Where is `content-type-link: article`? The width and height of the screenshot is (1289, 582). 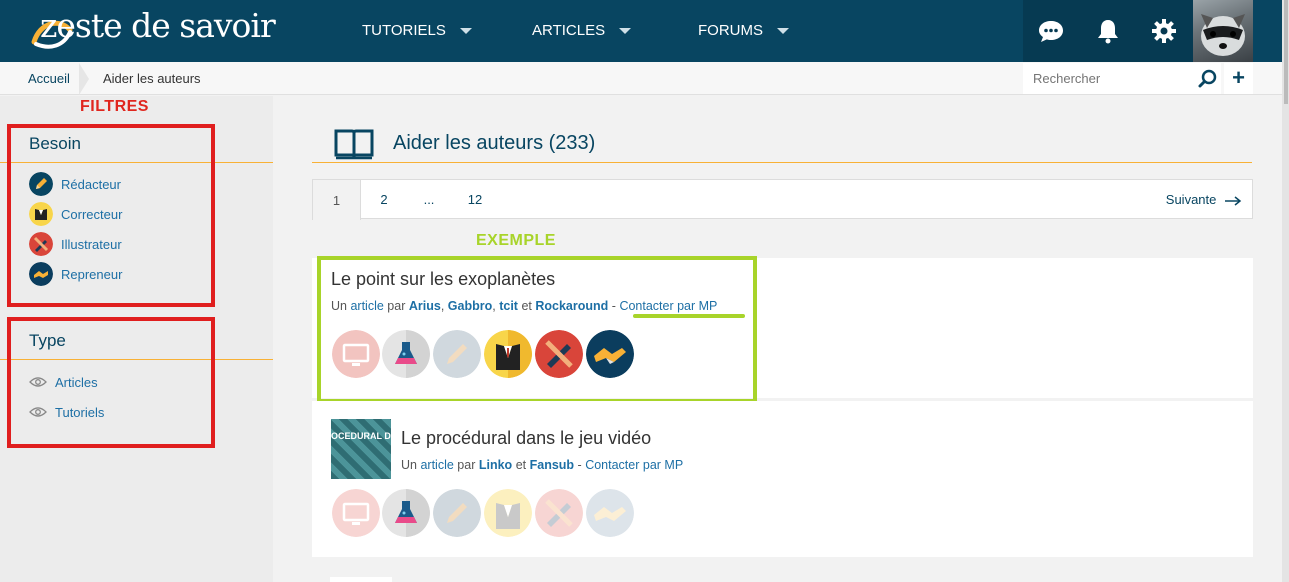
content-type-link: article is located at coordinates (436, 465).